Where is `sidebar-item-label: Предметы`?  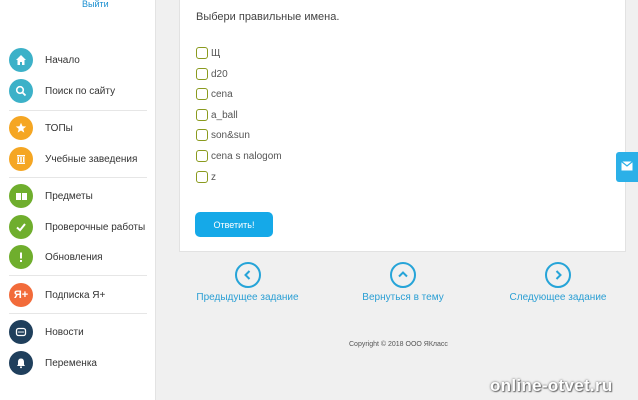 sidebar-item-label: Предметы is located at coordinates (69, 196).